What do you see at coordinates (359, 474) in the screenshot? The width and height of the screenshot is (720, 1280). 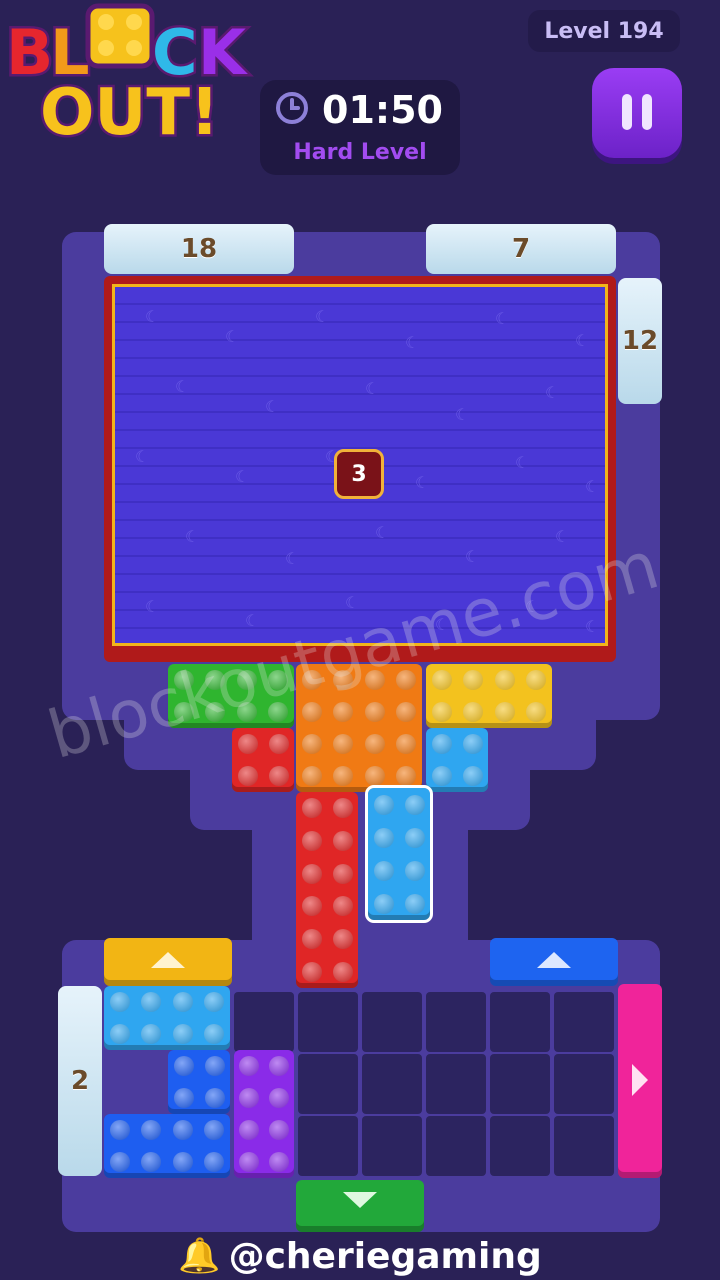 I see `ice-counter-badge: 3` at bounding box center [359, 474].